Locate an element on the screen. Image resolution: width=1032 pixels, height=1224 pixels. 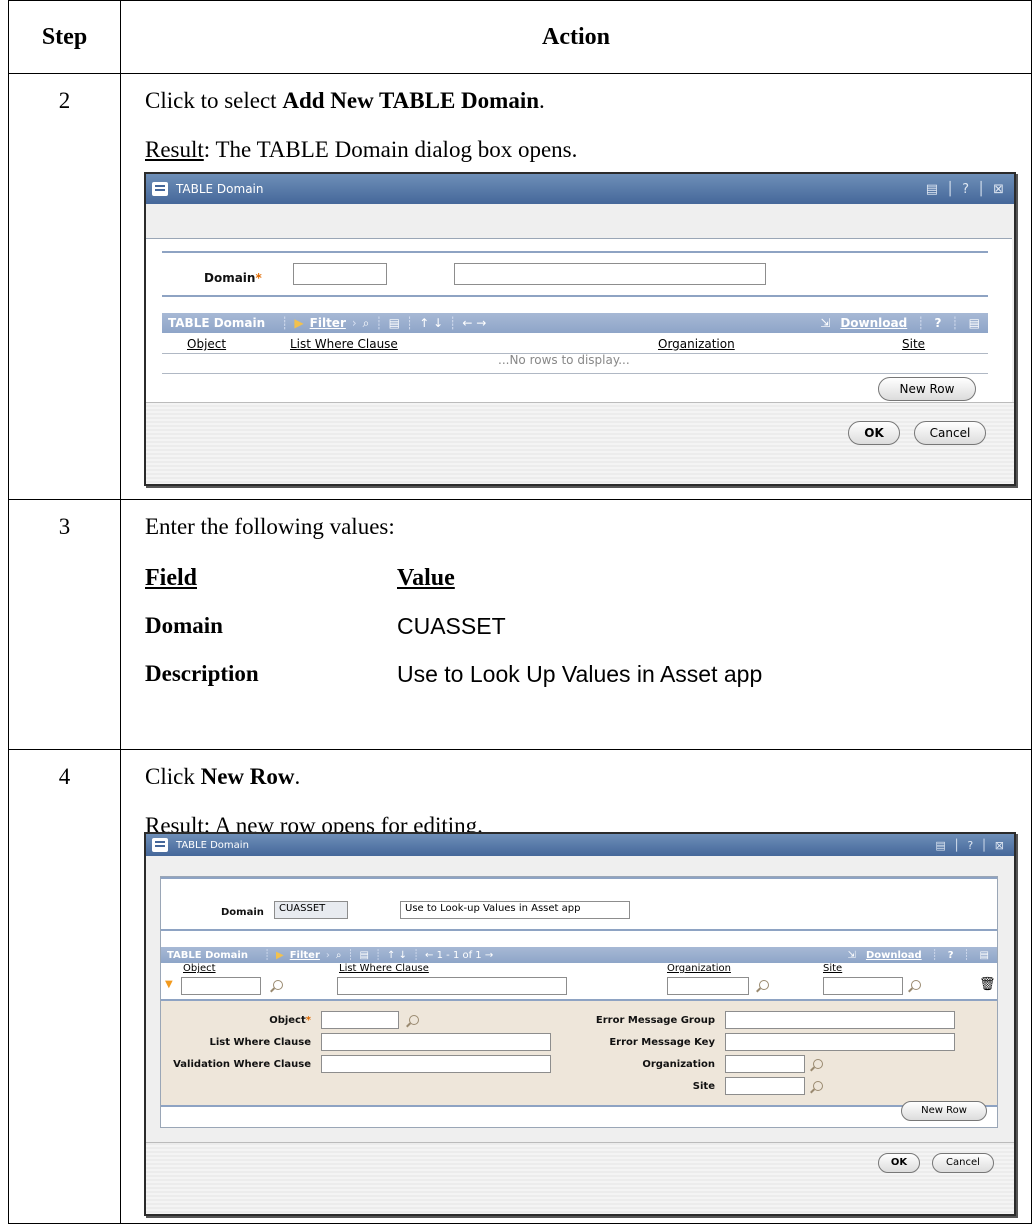
error-group-input is located at coordinates (840, 1020).